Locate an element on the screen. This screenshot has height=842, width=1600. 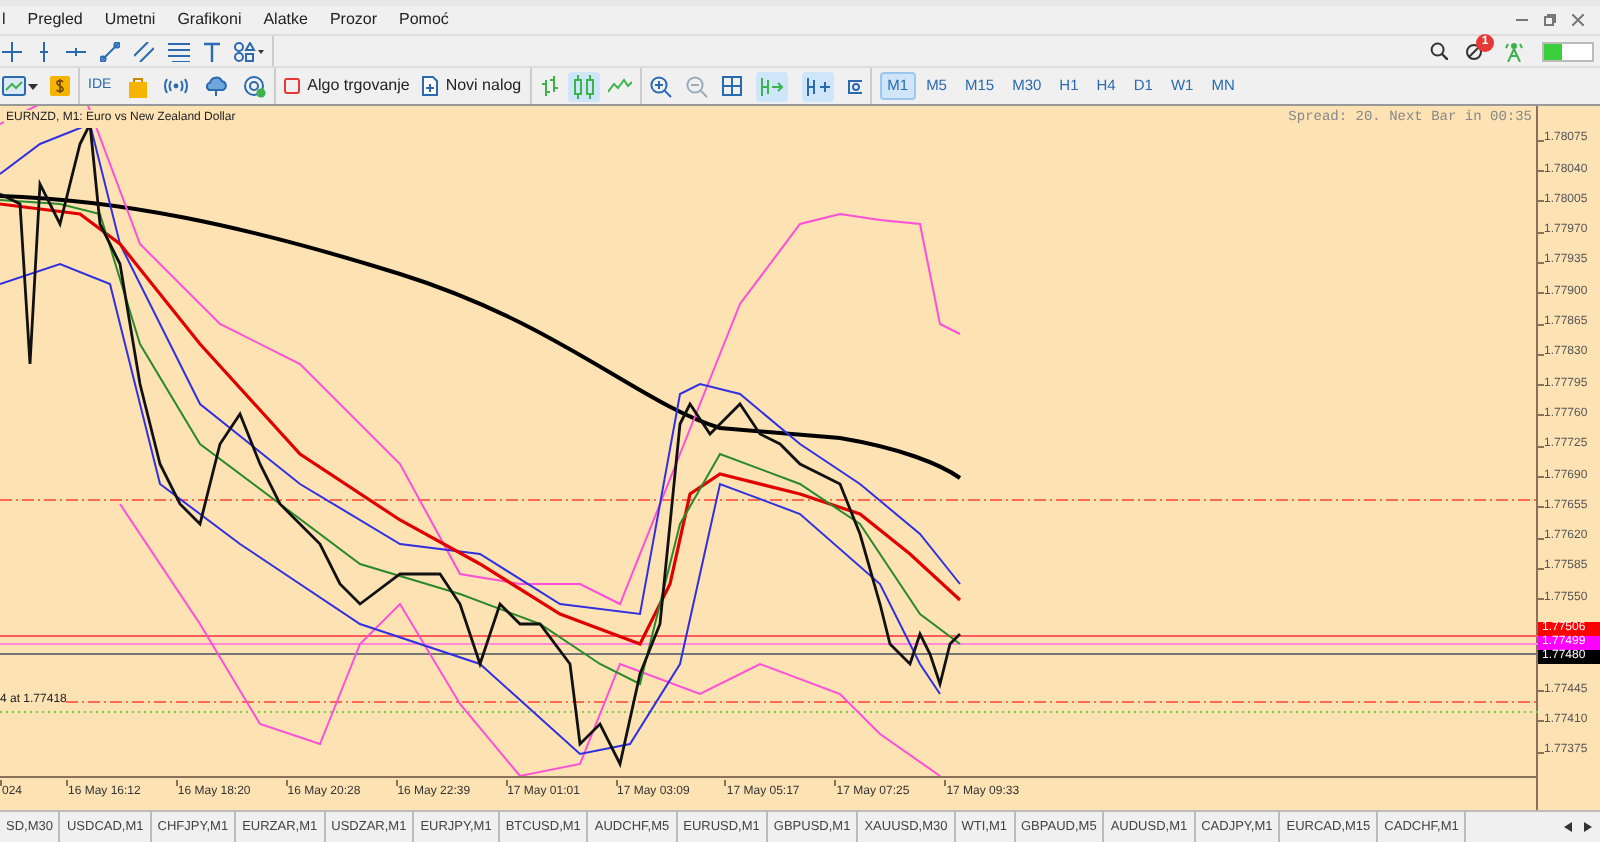
close-icon is located at coordinates (1578, 20).